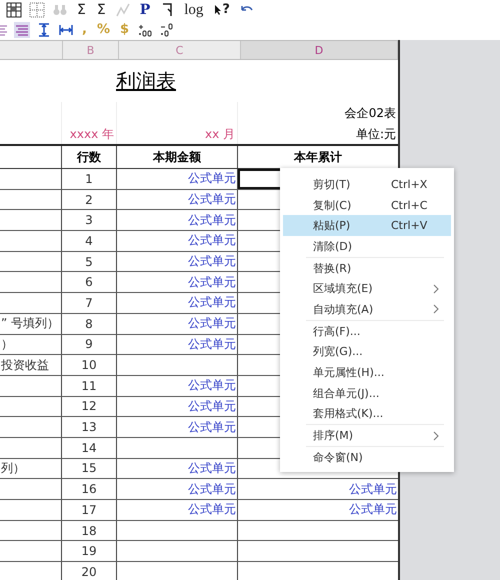 Image resolution: width=500 pixels, height=580 pixels. What do you see at coordinates (370, 113) in the screenshot?
I see `form-code: 会企02表` at bounding box center [370, 113].